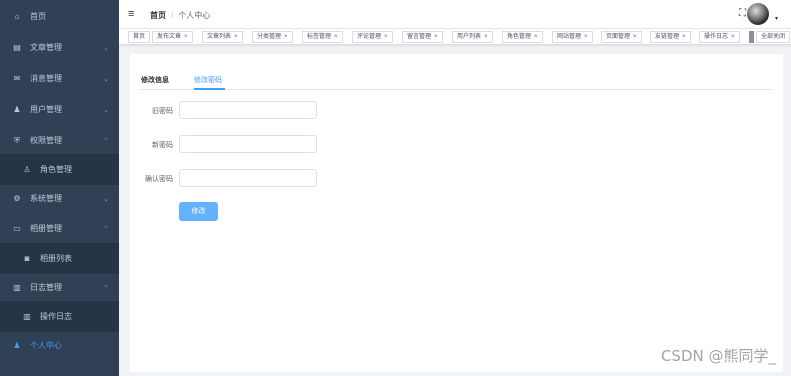 Image resolution: width=791 pixels, height=376 pixels. I want to click on tag-website: 网站管理 ×, so click(572, 37).